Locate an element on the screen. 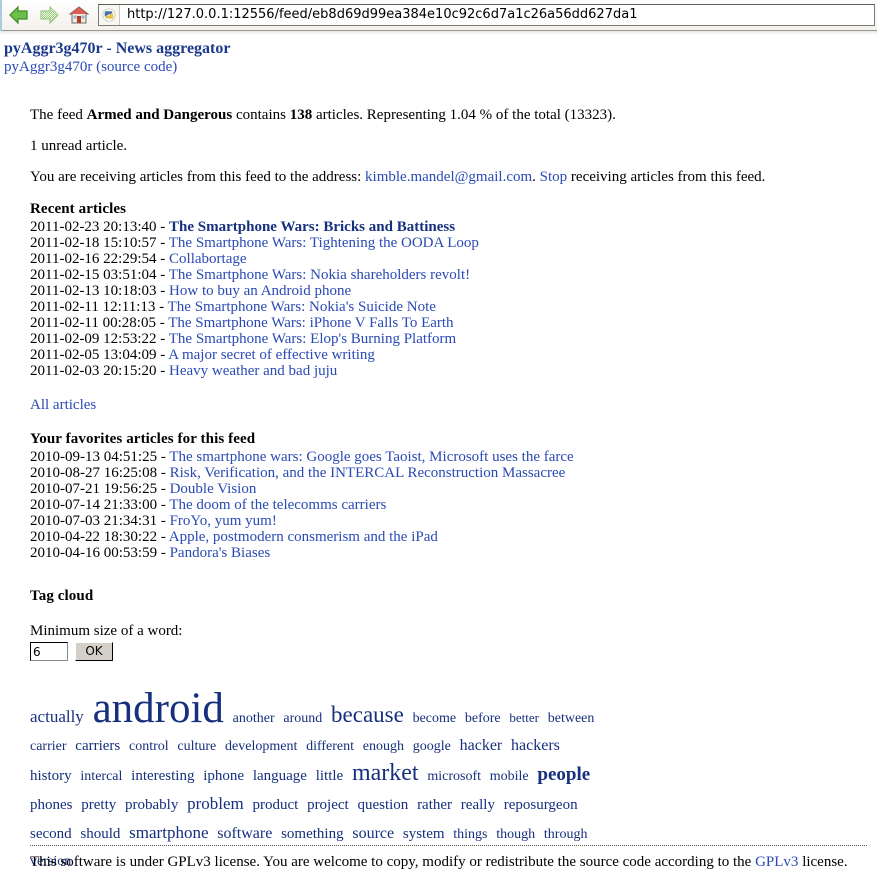 The width and height of the screenshot is (877, 875). recent-article-link: Heavy weather and bad juju is located at coordinates (253, 371).